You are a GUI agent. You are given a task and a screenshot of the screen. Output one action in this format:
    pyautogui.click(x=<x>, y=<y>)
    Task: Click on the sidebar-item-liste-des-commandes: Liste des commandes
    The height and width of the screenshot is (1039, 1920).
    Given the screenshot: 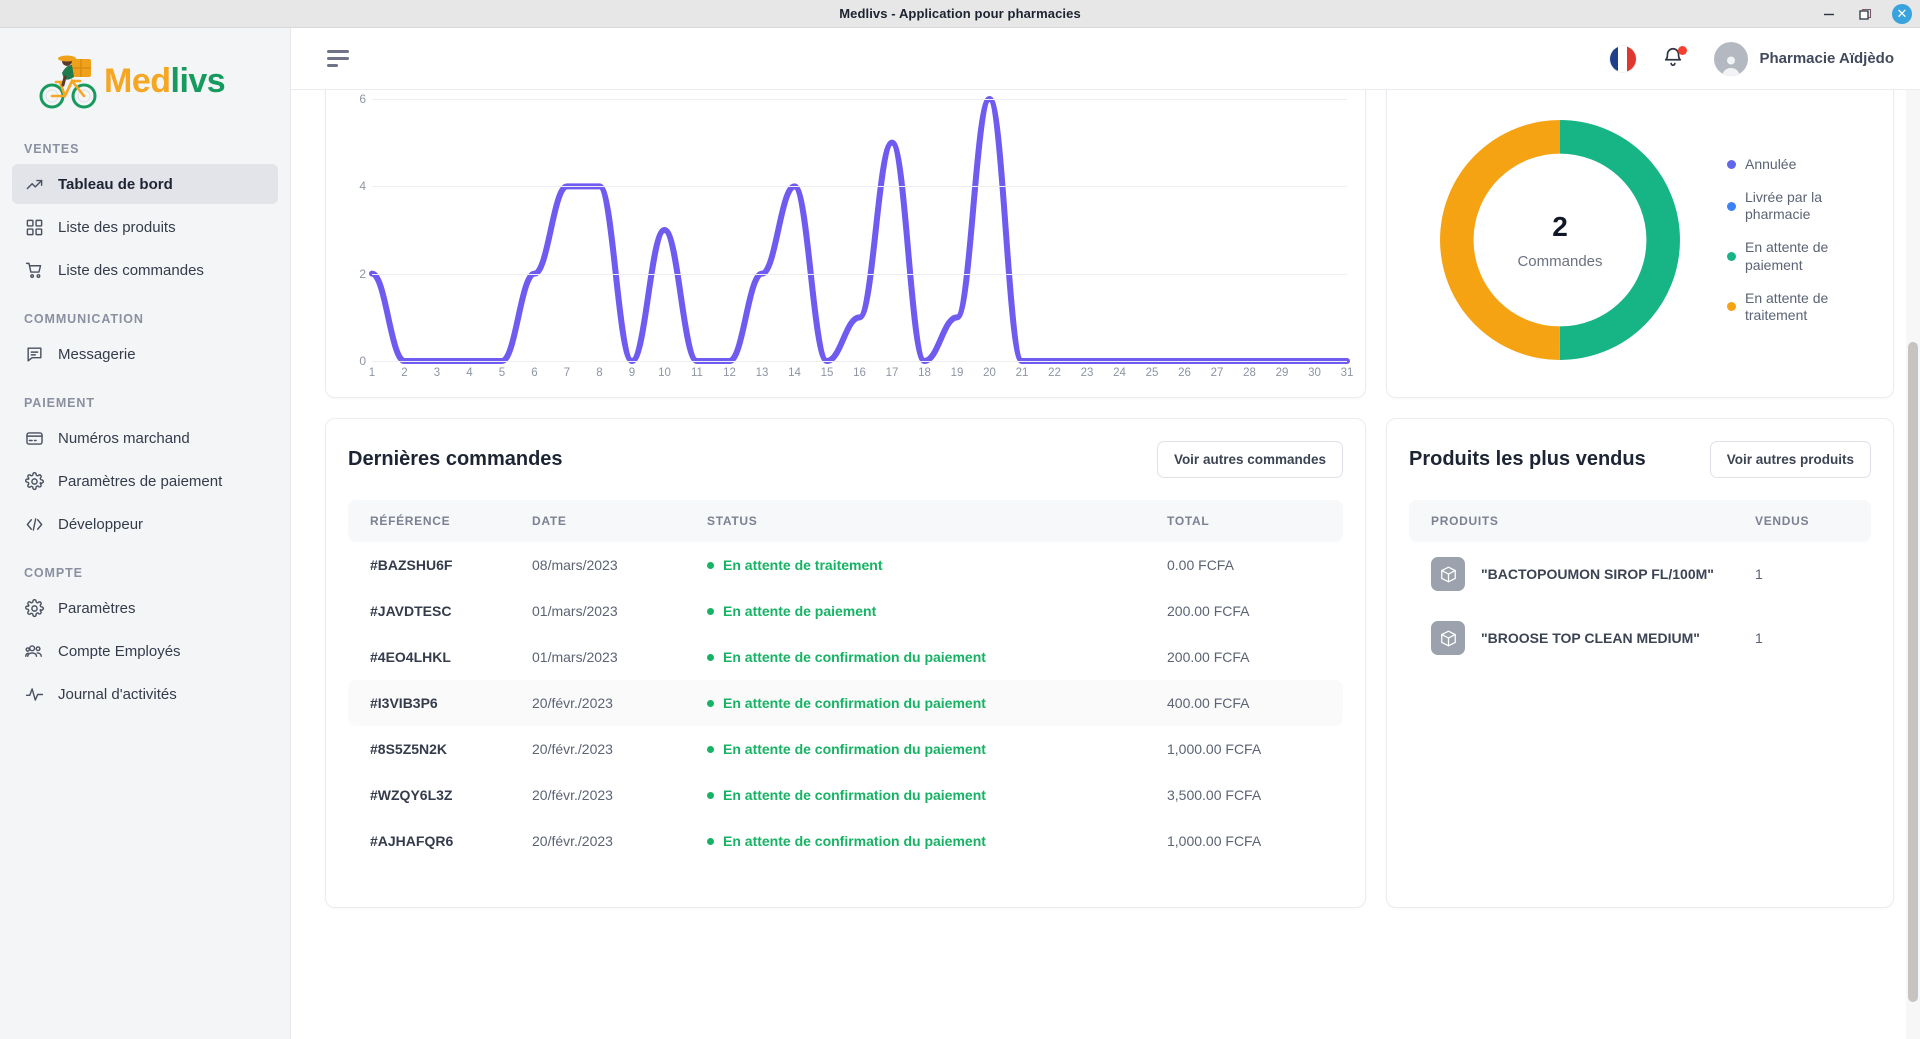 What is the action you would take?
    pyautogui.click(x=145, y=270)
    